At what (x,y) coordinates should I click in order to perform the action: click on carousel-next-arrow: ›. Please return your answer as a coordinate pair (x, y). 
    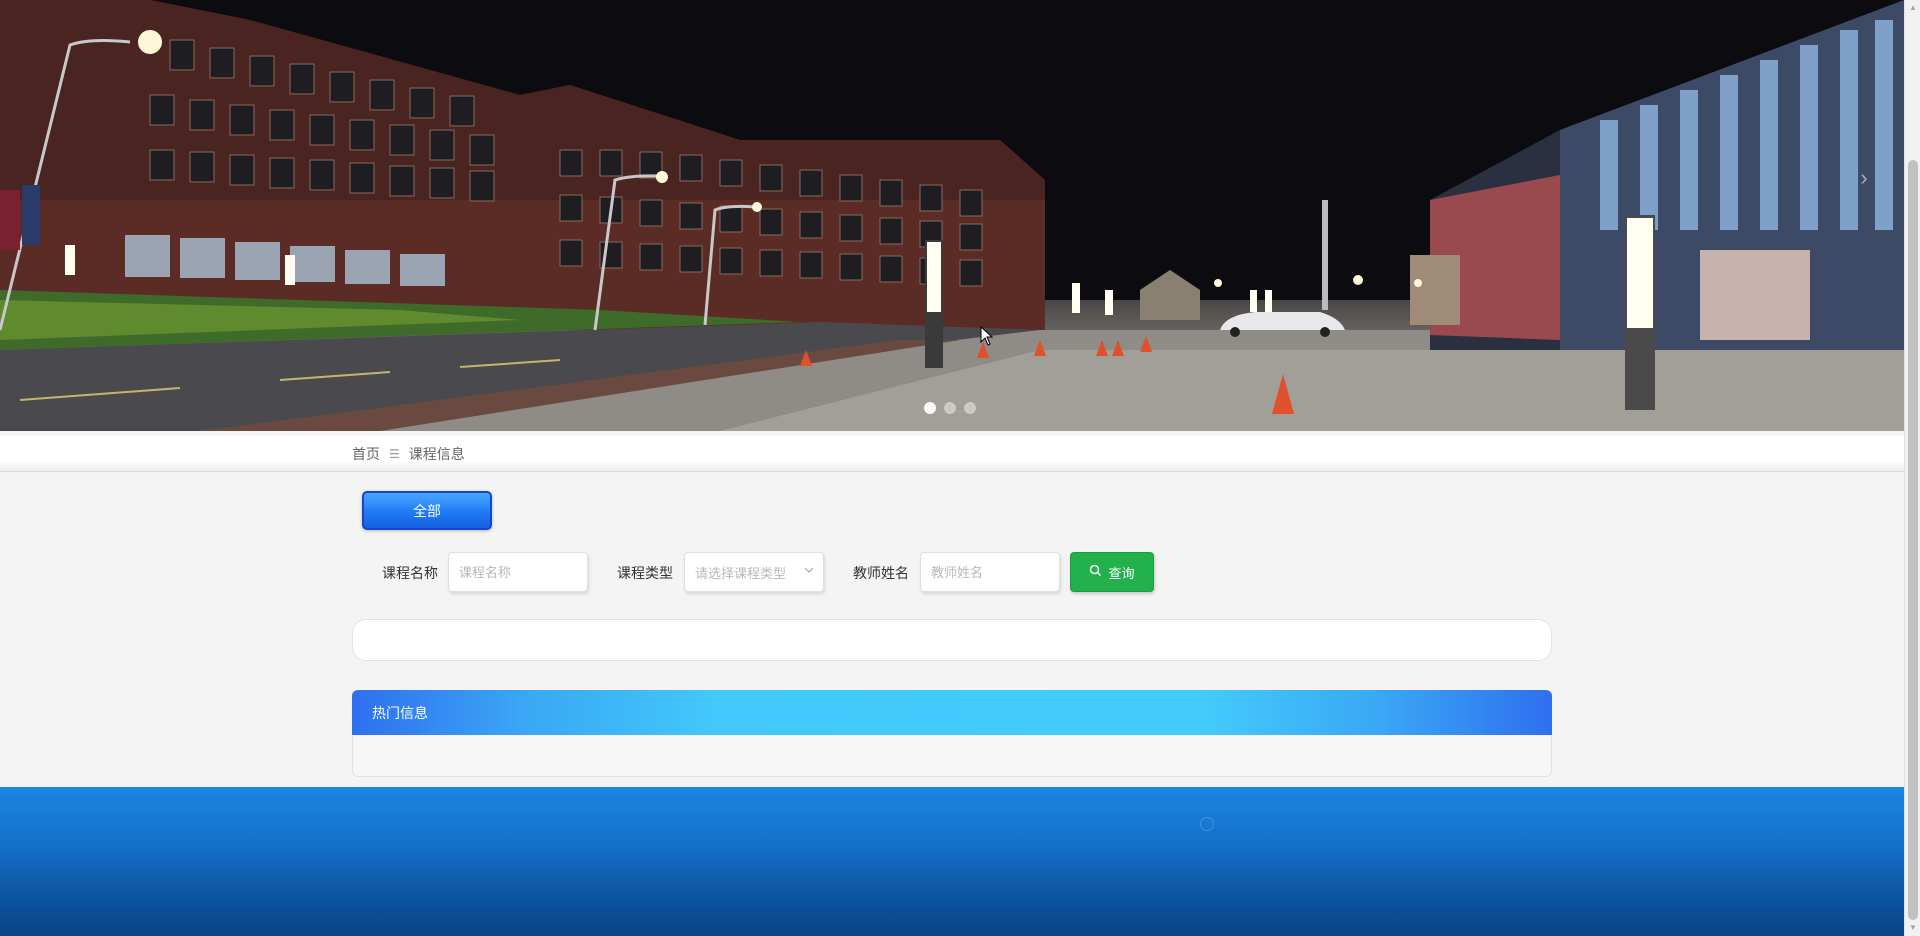
    Looking at the image, I should click on (1864, 178).